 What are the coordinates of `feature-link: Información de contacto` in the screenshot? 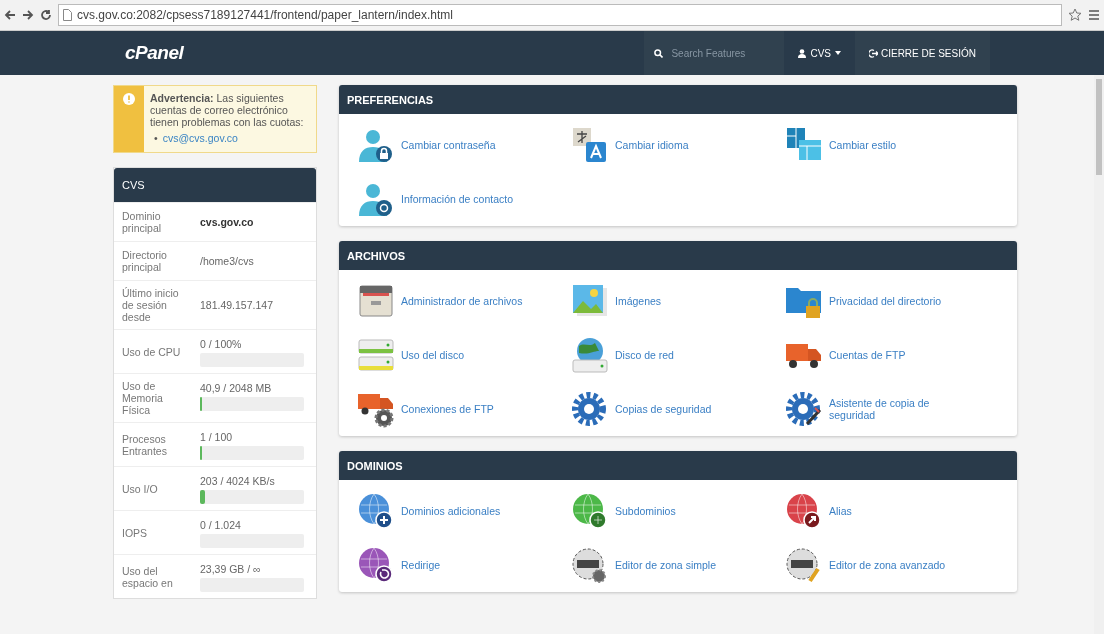 It's located at (464, 199).